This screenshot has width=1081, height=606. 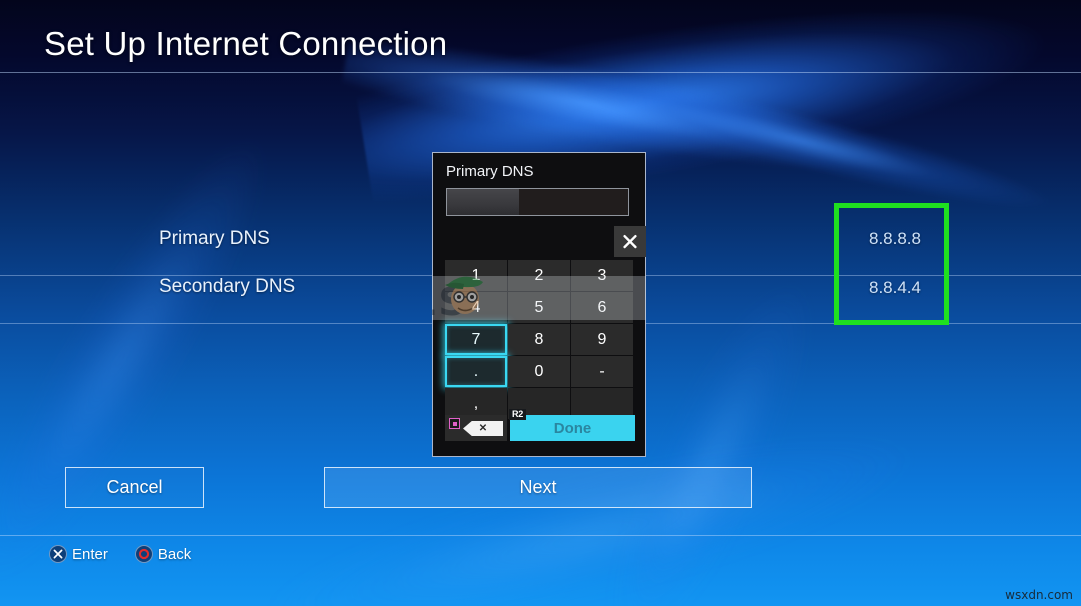 I want to click on cancel-button: Cancel, so click(x=134, y=487).